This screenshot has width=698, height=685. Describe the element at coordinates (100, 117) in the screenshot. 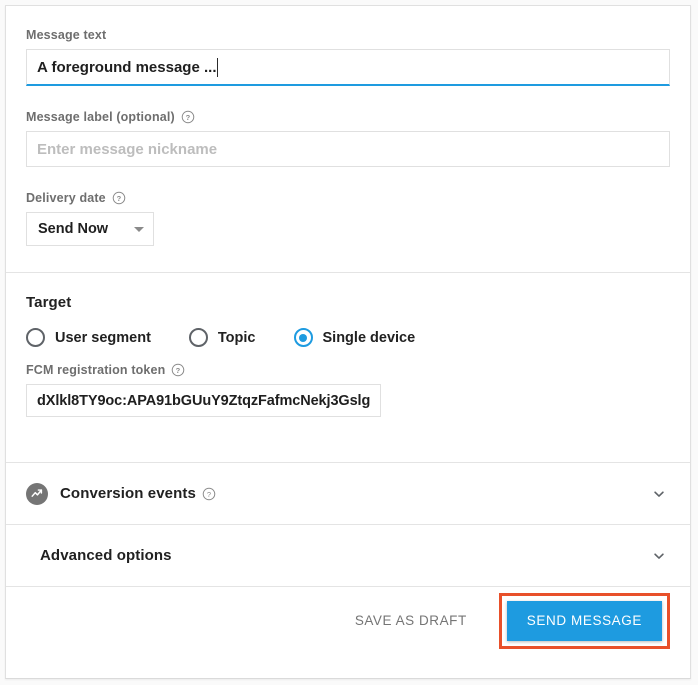

I see `message-label-label-text: Message label (optional)` at that location.